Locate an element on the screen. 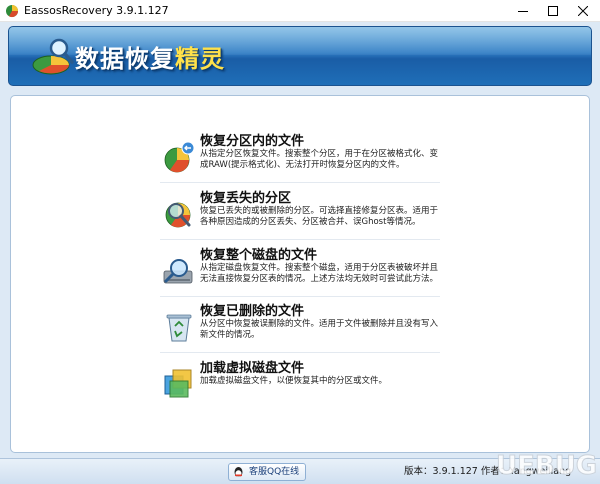  disk-magnifier-icon is located at coordinates (178, 271).